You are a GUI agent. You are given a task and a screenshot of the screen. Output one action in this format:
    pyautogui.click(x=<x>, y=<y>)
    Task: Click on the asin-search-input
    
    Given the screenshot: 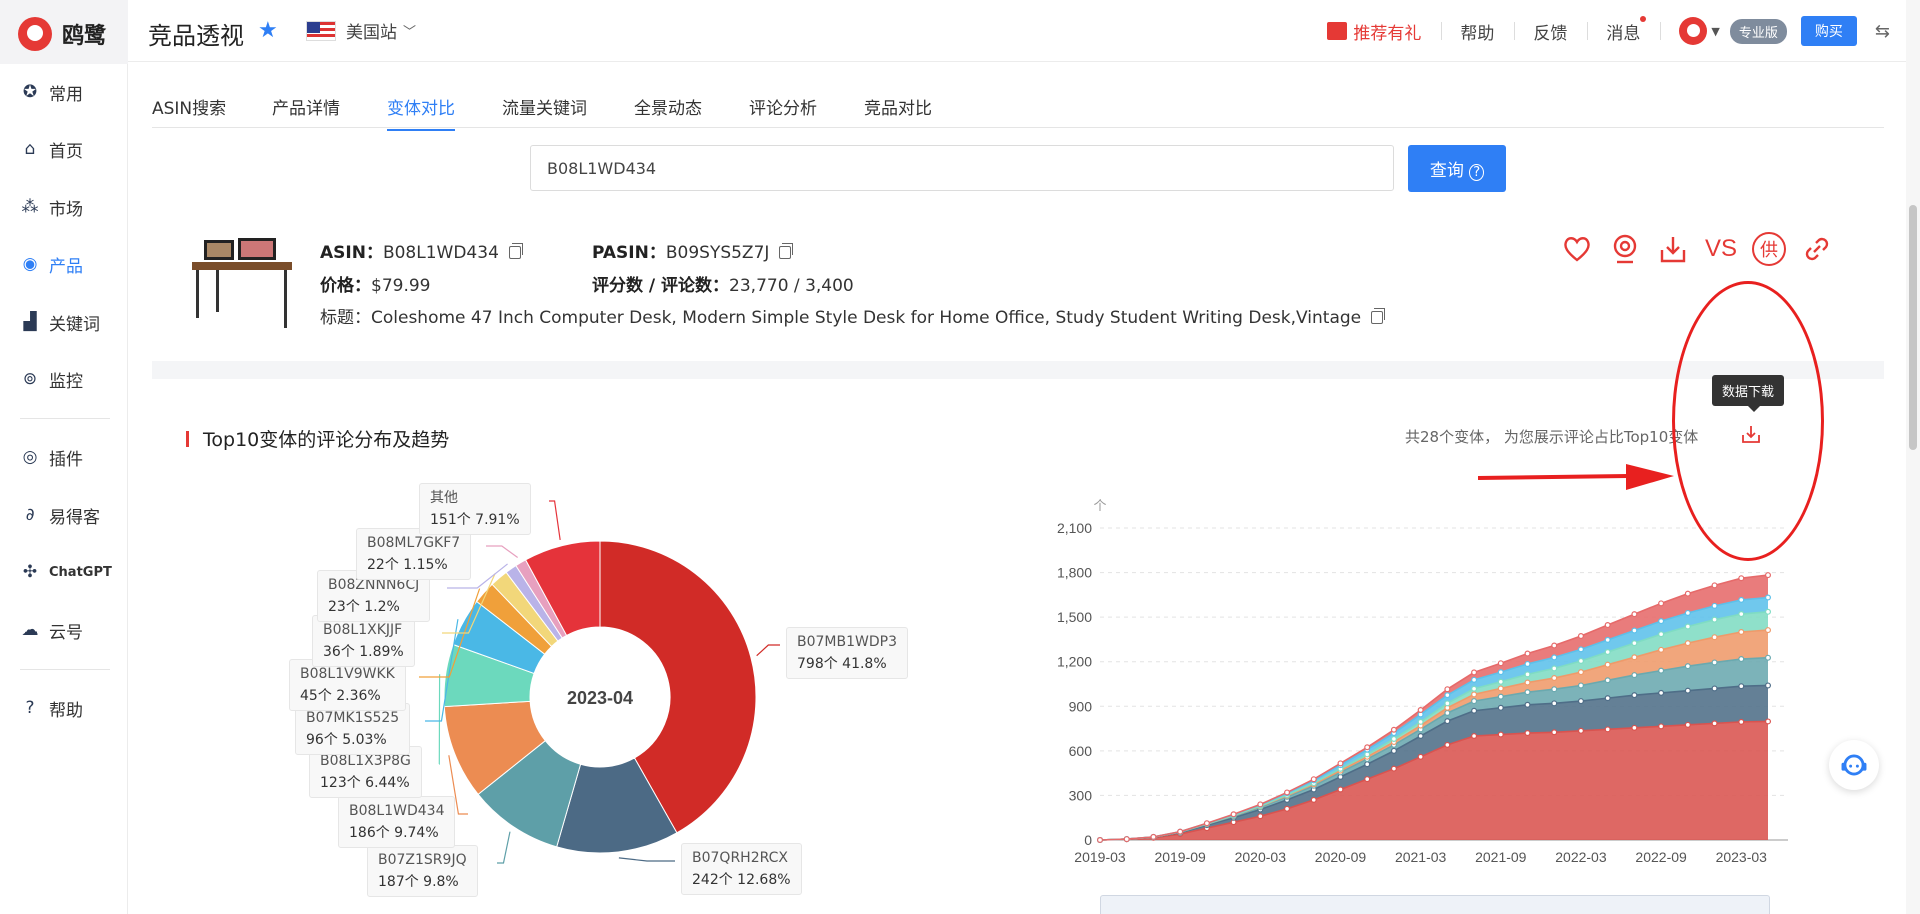 What is the action you would take?
    pyautogui.click(x=962, y=168)
    